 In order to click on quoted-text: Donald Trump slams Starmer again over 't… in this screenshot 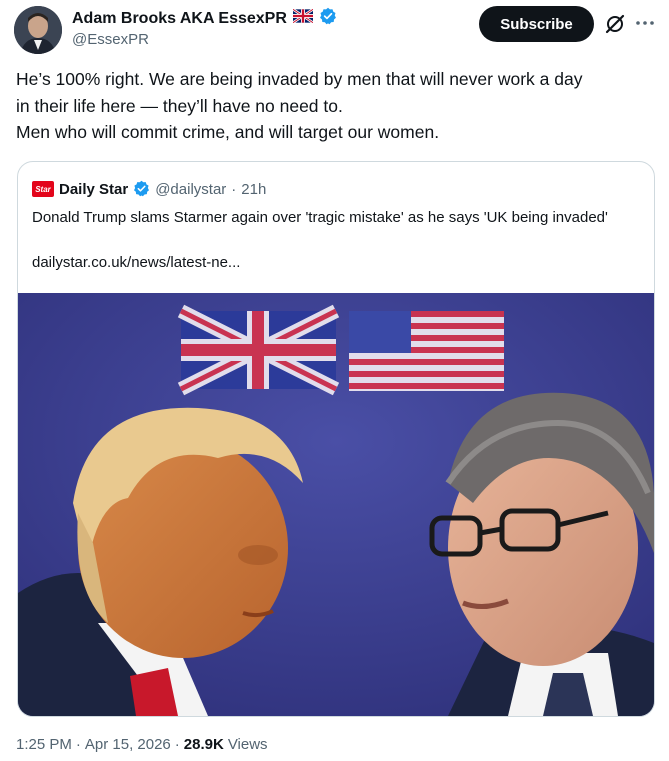, I will do `click(320, 217)`.